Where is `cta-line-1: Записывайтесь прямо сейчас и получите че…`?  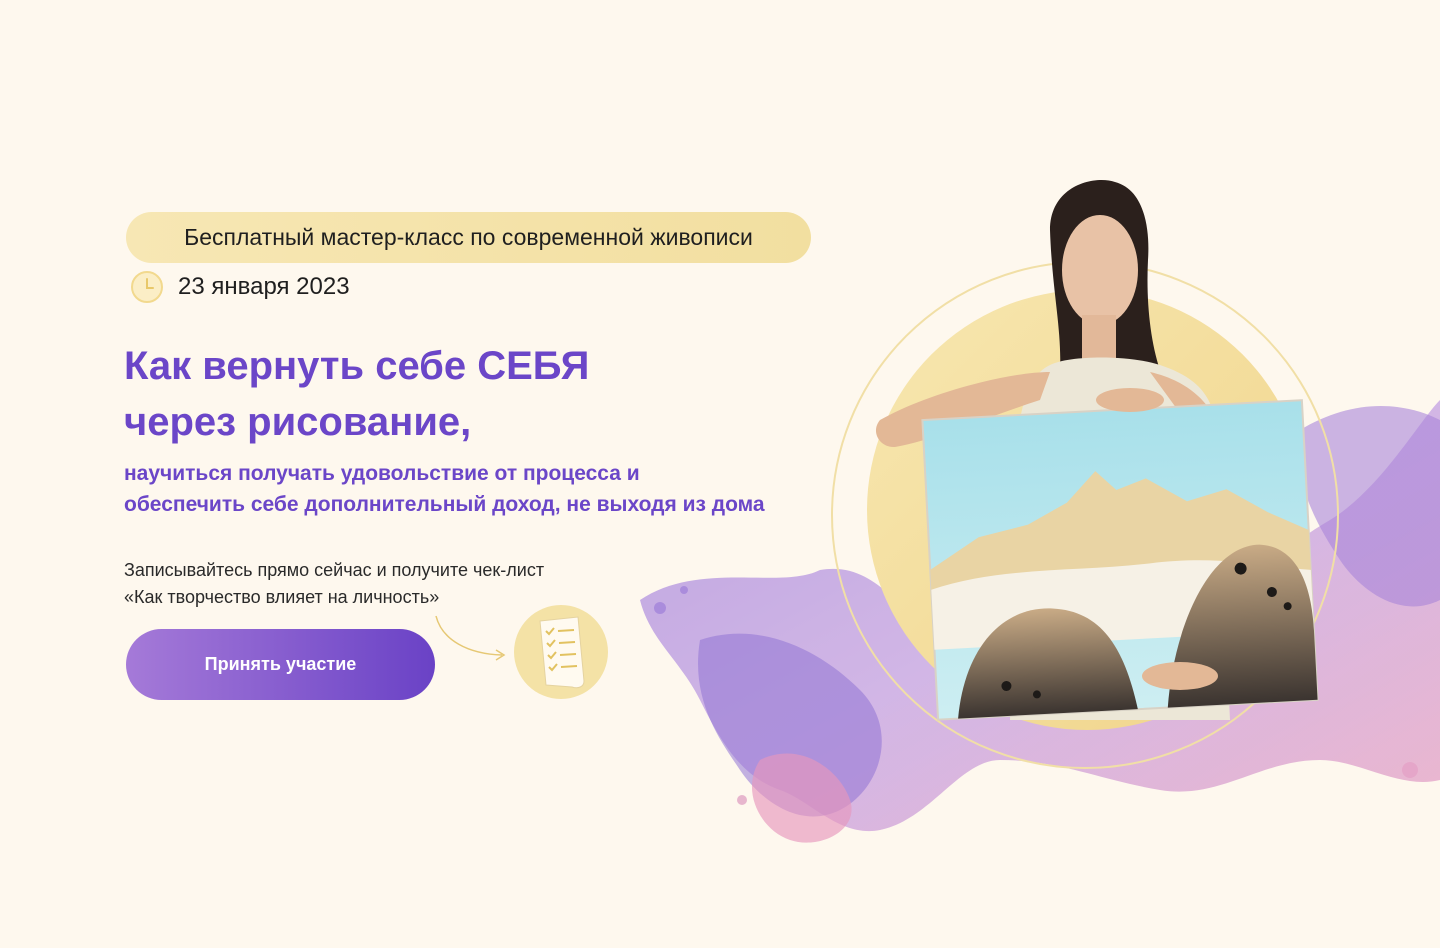 cta-line-1: Записывайтесь прямо сейчас и получите че… is located at coordinates (334, 570).